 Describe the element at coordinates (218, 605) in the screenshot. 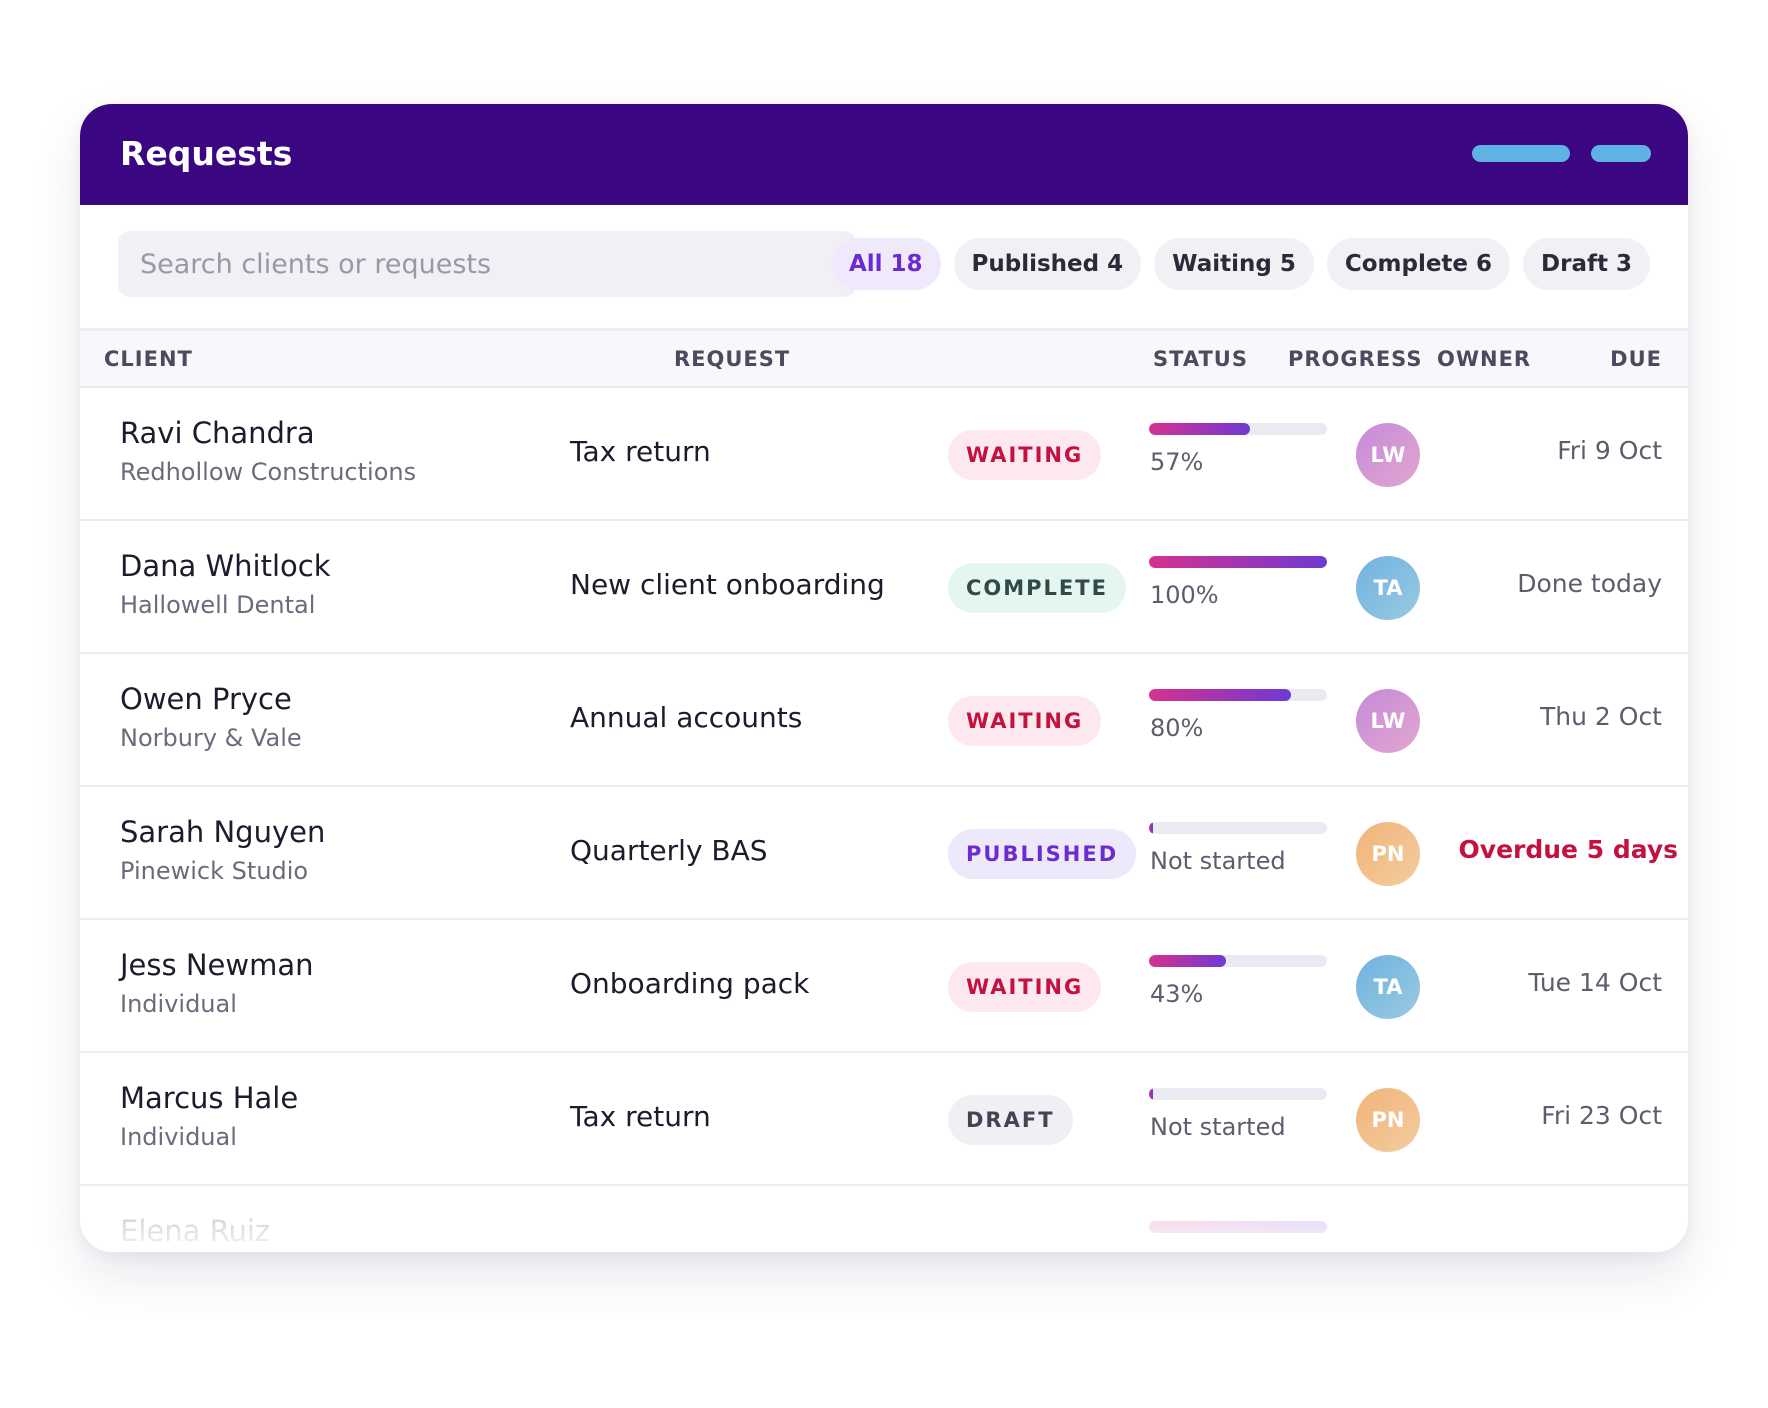

I see `client-org: Hallowell Dental` at that location.